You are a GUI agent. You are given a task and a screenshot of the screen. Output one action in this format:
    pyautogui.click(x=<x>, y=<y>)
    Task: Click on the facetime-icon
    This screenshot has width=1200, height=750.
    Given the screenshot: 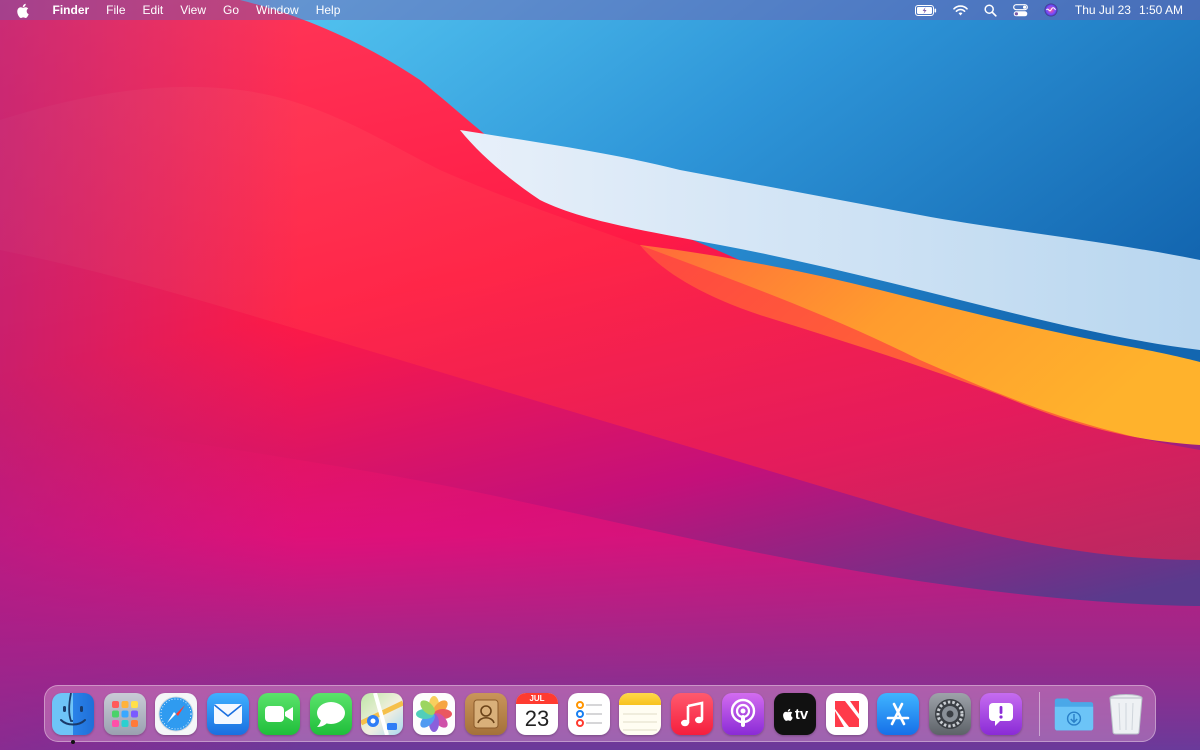 What is the action you would take?
    pyautogui.click(x=279, y=714)
    